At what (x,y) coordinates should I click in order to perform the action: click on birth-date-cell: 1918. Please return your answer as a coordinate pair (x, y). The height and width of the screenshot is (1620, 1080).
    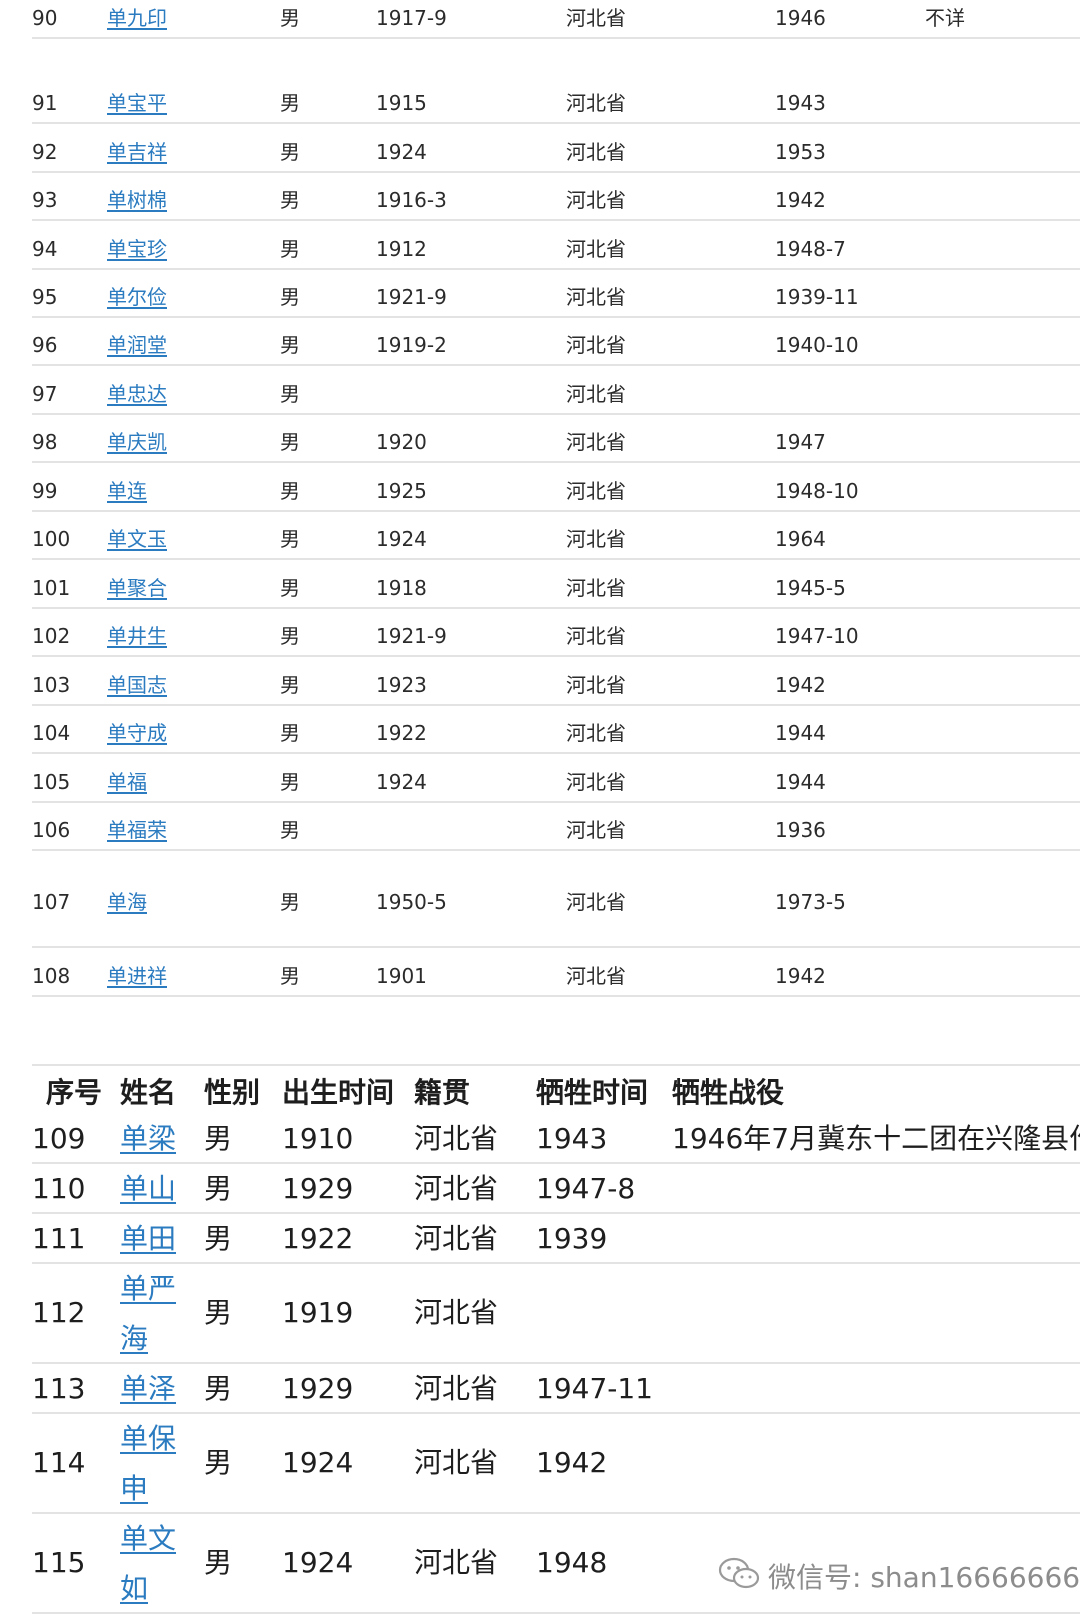
    Looking at the image, I should click on (401, 588).